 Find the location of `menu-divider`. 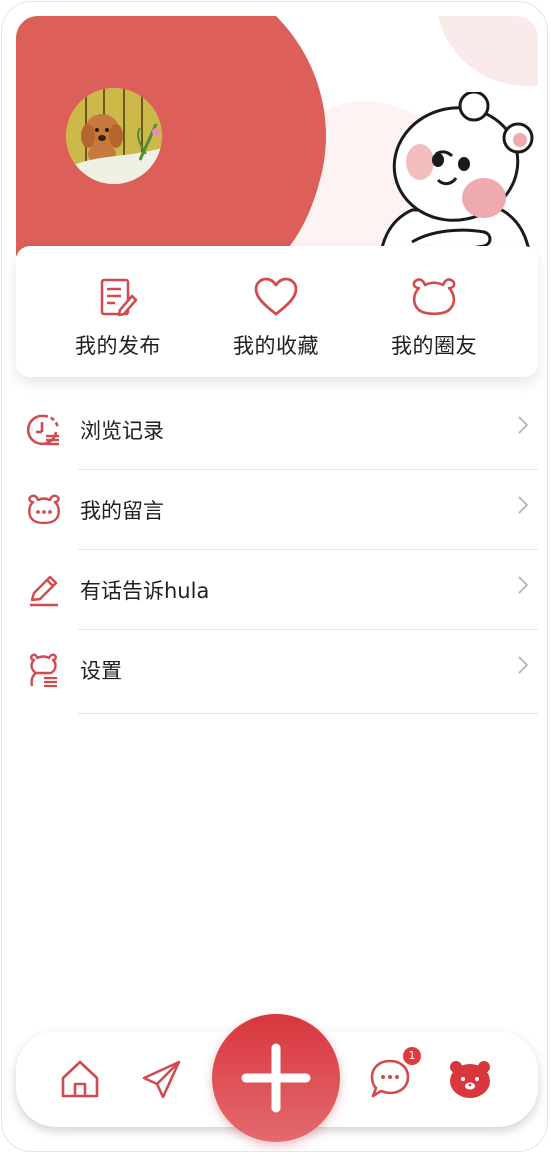

menu-divider is located at coordinates (308, 713).